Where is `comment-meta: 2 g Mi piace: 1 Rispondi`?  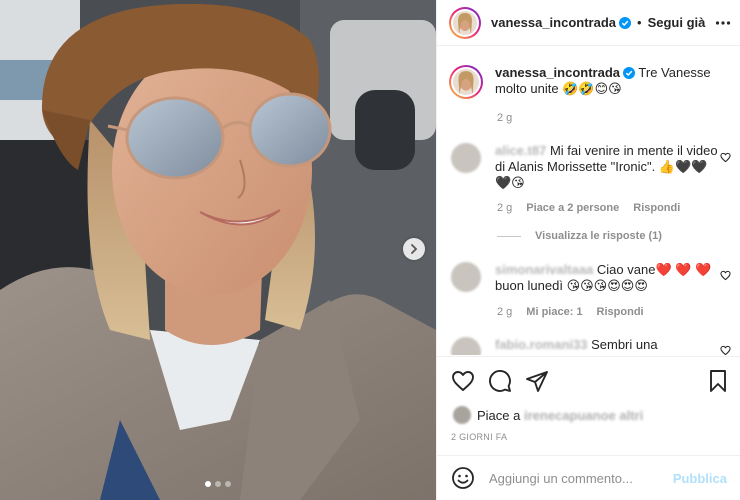
comment-meta: 2 g Mi piace: 1 Rispondi is located at coordinates (570, 312).